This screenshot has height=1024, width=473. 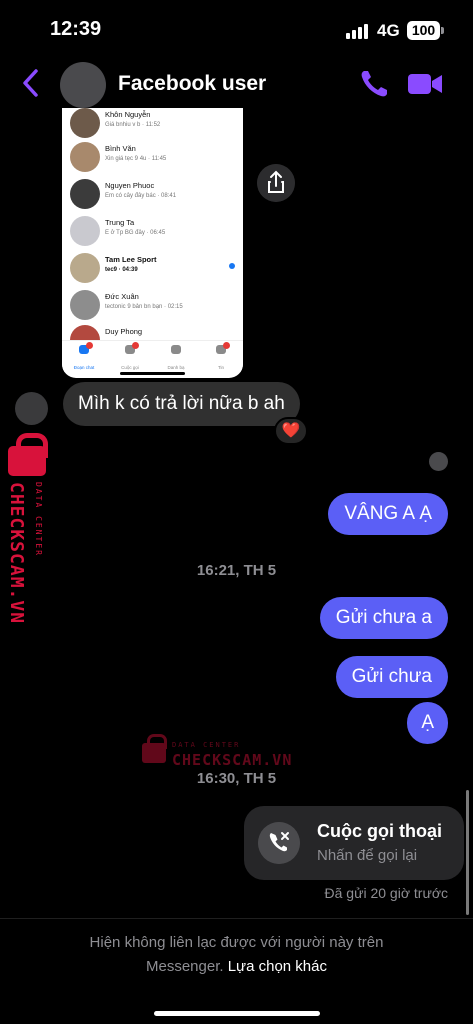 What do you see at coordinates (367, 855) in the screenshot?
I see `call-subtitle: Nhấn để gọi lại` at bounding box center [367, 855].